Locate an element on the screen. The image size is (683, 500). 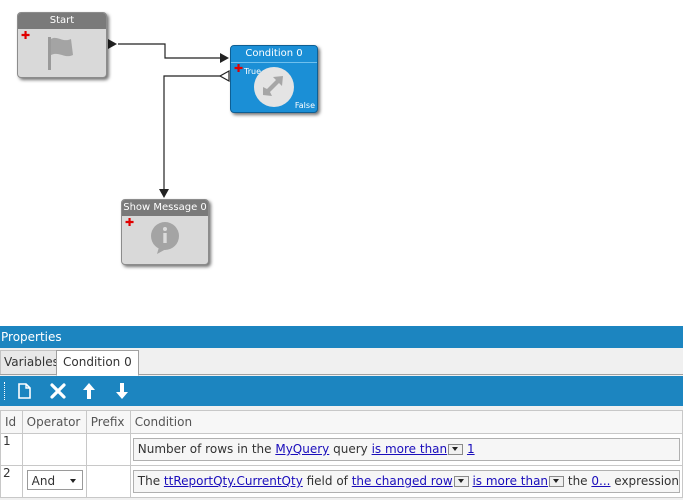
show-message-node-title: Show Message 0 is located at coordinates (165, 208).